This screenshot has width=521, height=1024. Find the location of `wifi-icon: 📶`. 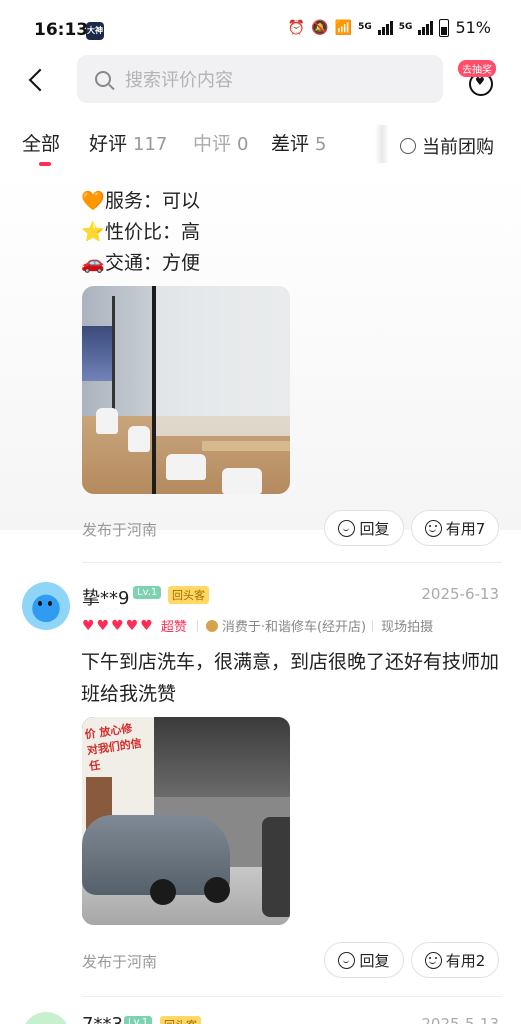

wifi-icon: 📶 is located at coordinates (343, 27).